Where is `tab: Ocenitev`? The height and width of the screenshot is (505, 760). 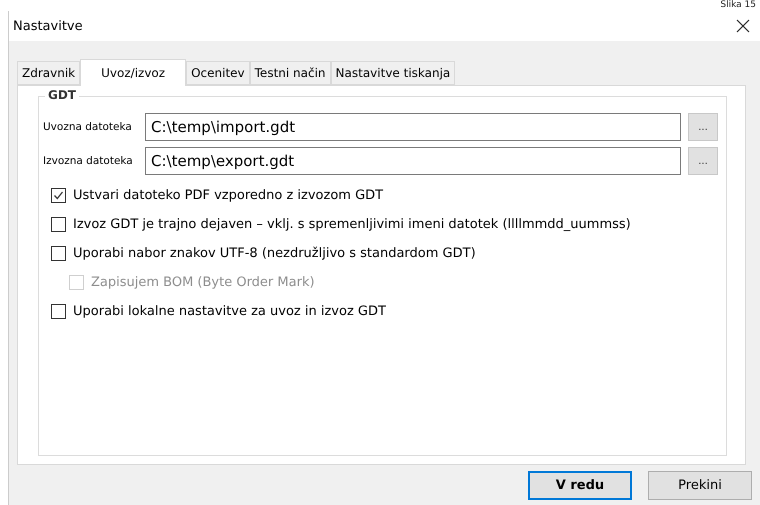
tab: Ocenitev is located at coordinates (218, 73).